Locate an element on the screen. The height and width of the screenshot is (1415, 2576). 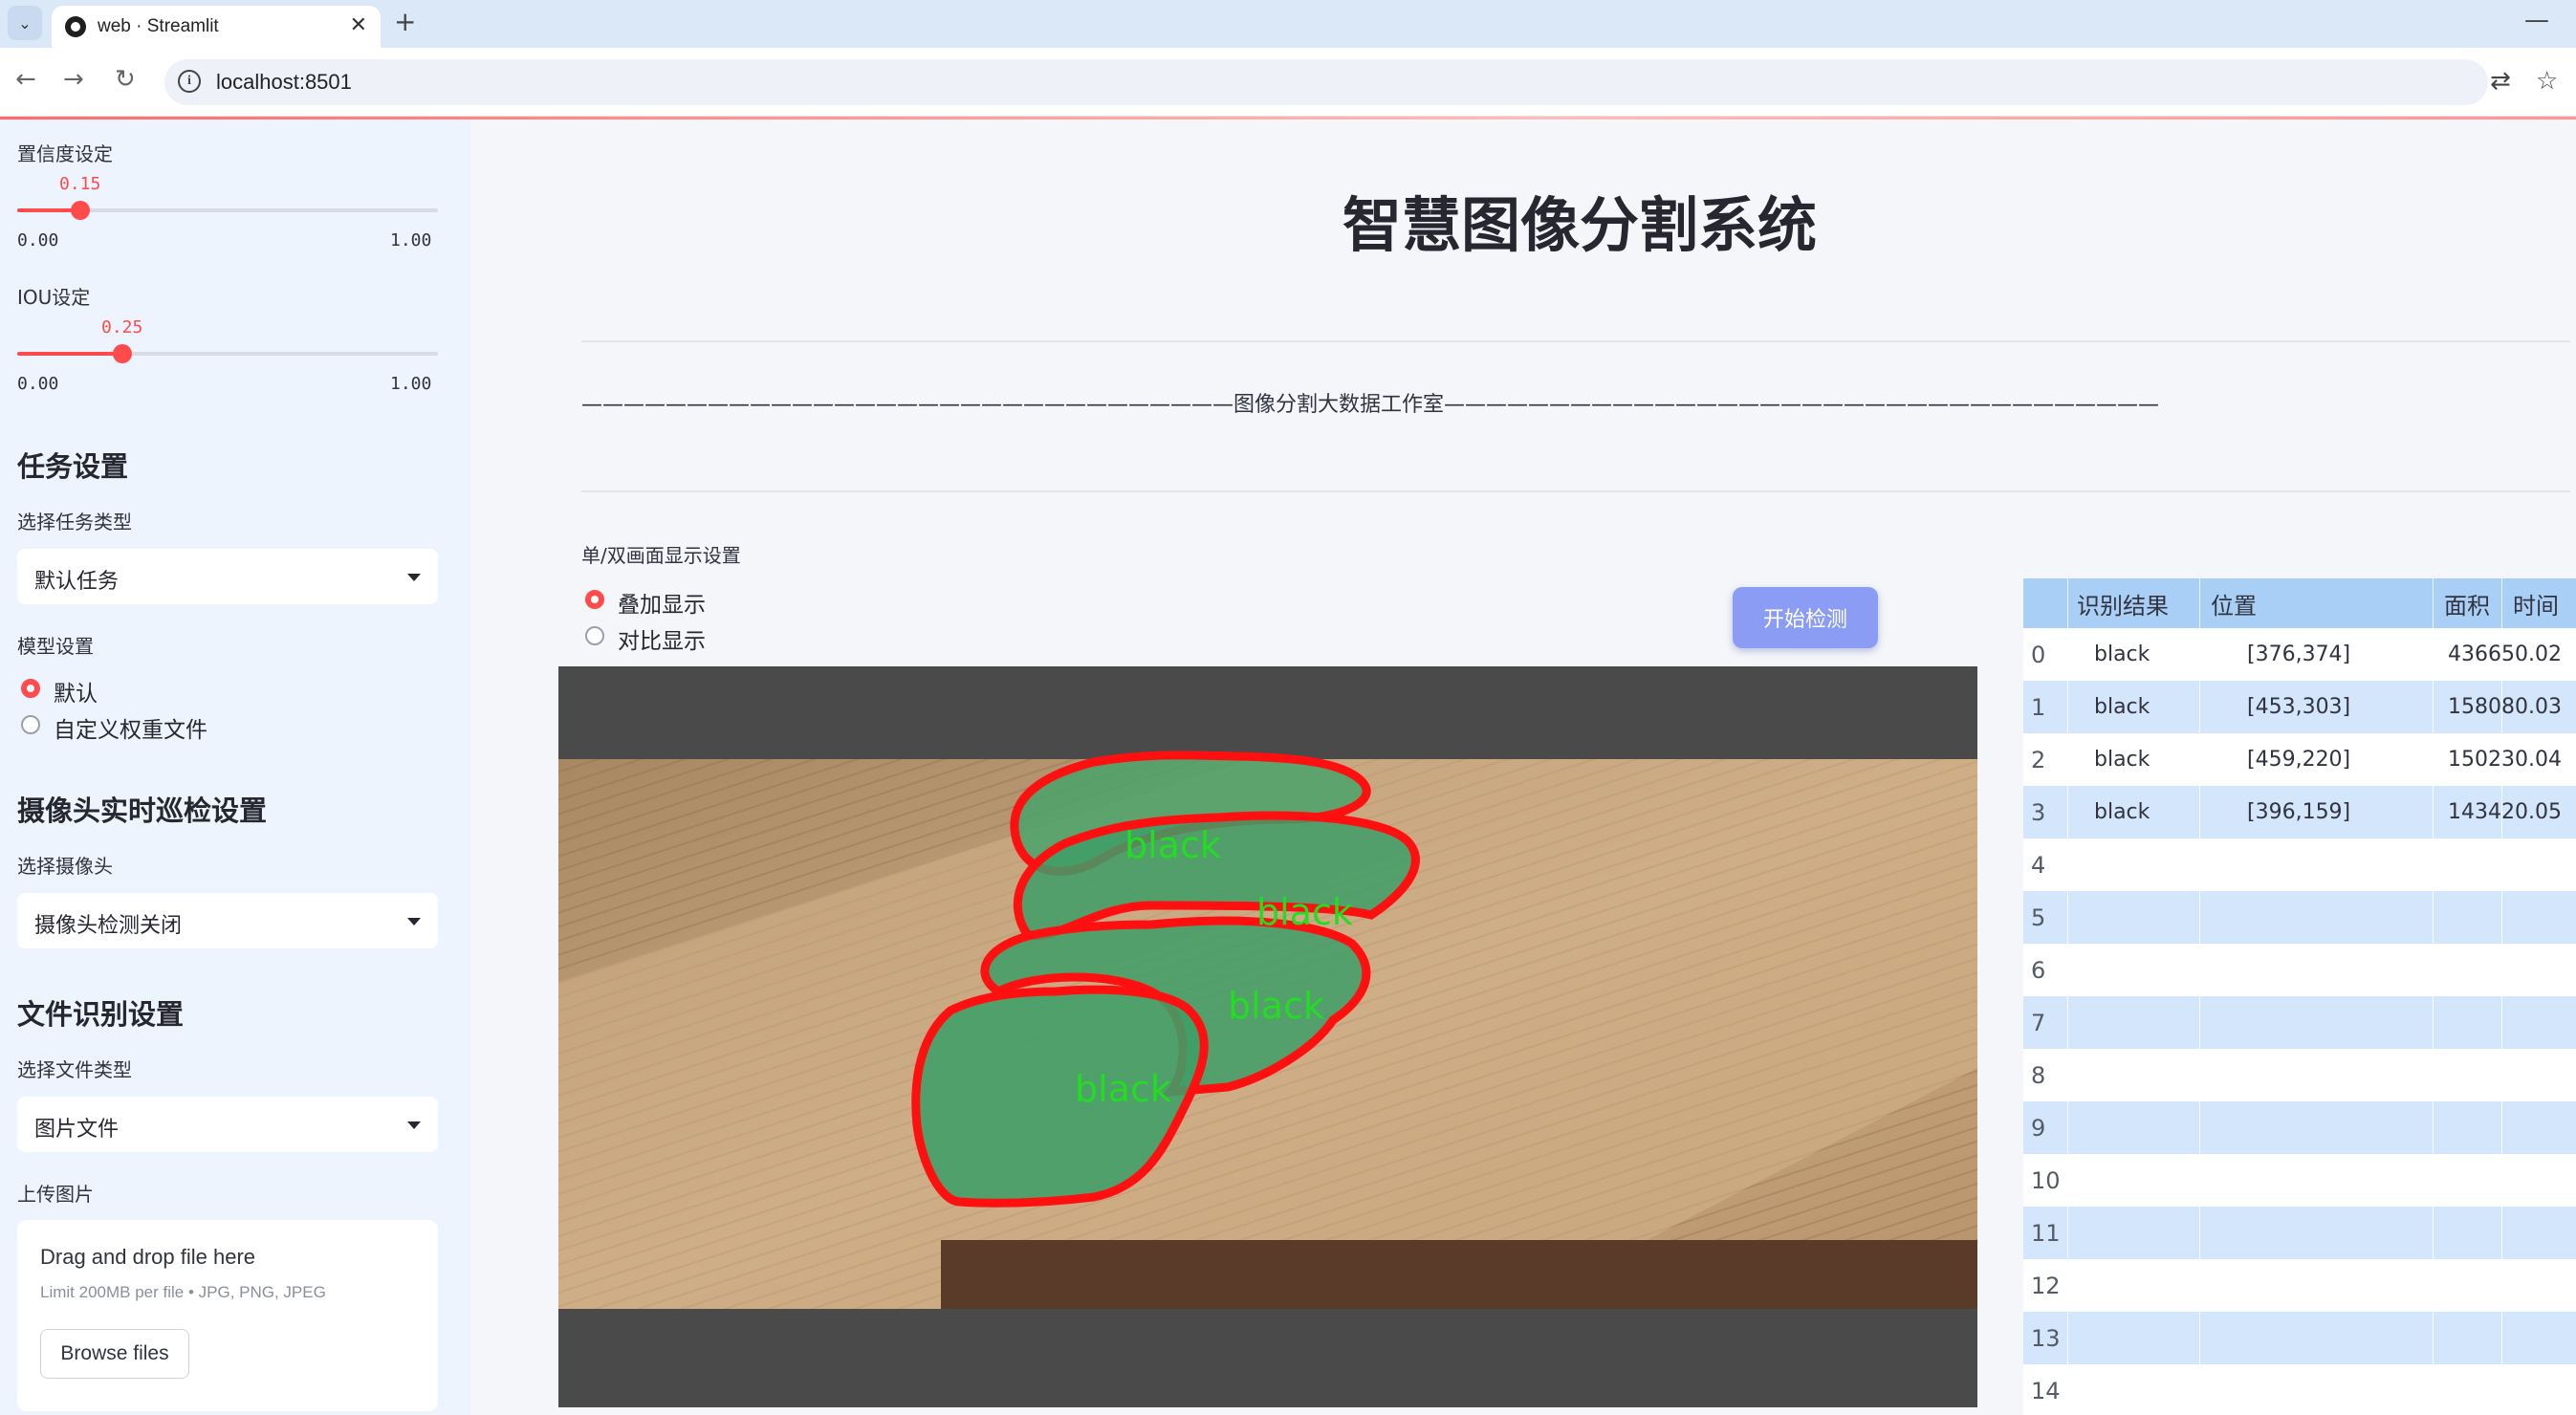
table-row: 0 black [376,374] 43665 0.02 is located at coordinates (2299, 655).